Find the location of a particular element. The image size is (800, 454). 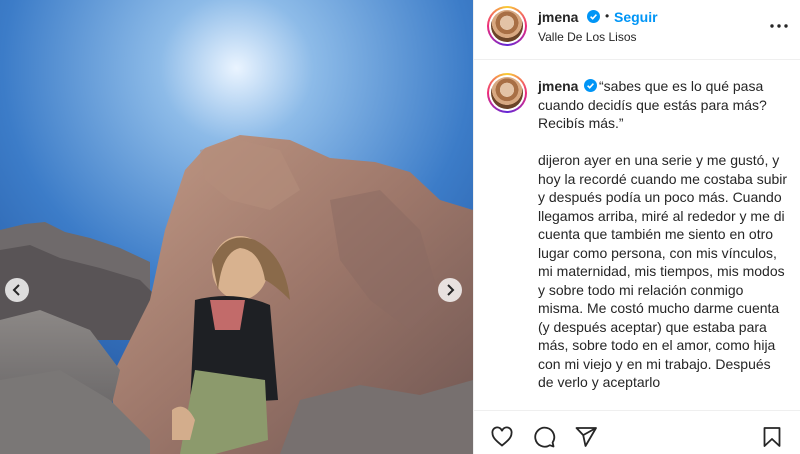

post-header: jmena • Seguir Valle De Los Lisos is located at coordinates (637, 30).